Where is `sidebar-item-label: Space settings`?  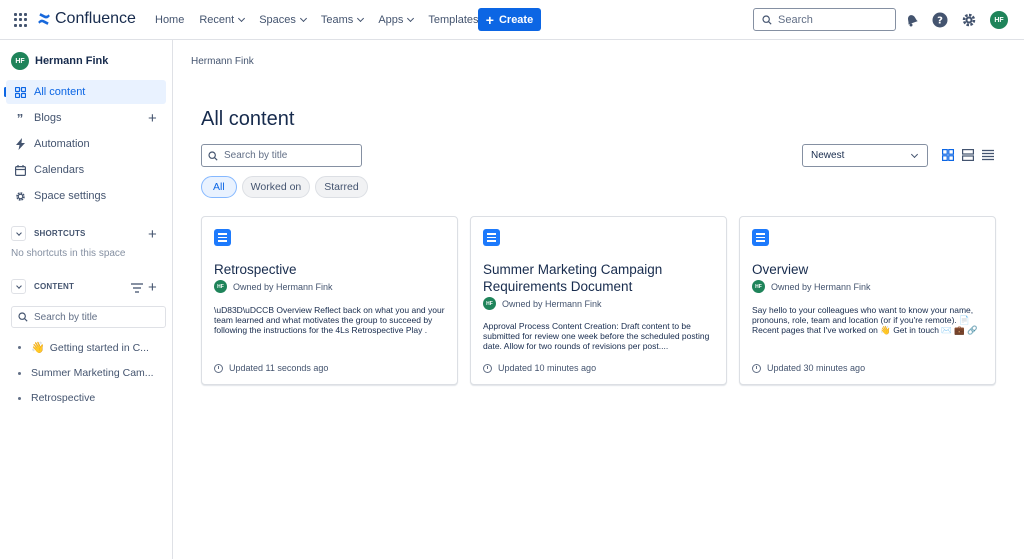 sidebar-item-label: Space settings is located at coordinates (70, 196).